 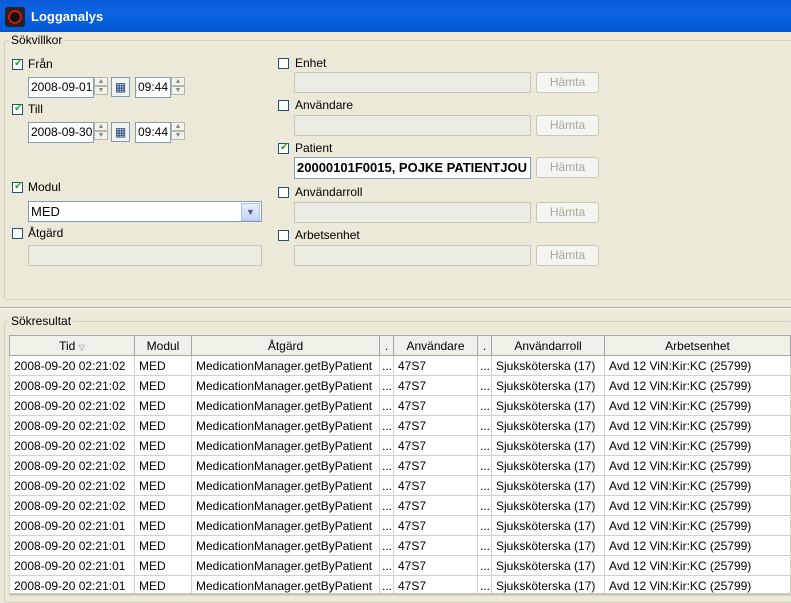 I want to click on user-role-fetch-button: Hämta, so click(x=567, y=212).